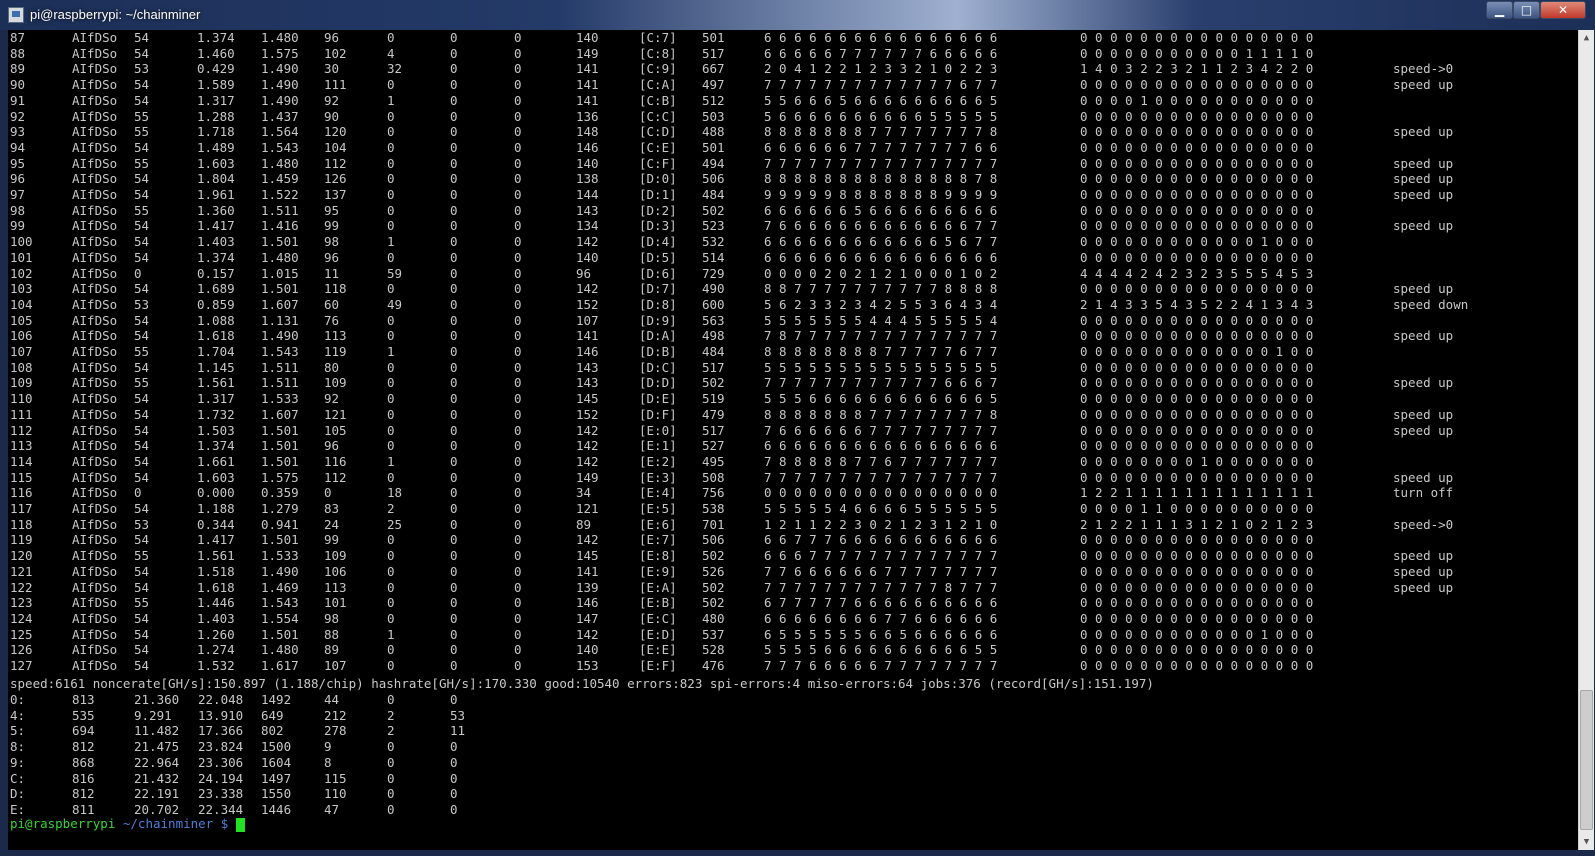  I want to click on row-cell: [C:8], so click(658, 53).